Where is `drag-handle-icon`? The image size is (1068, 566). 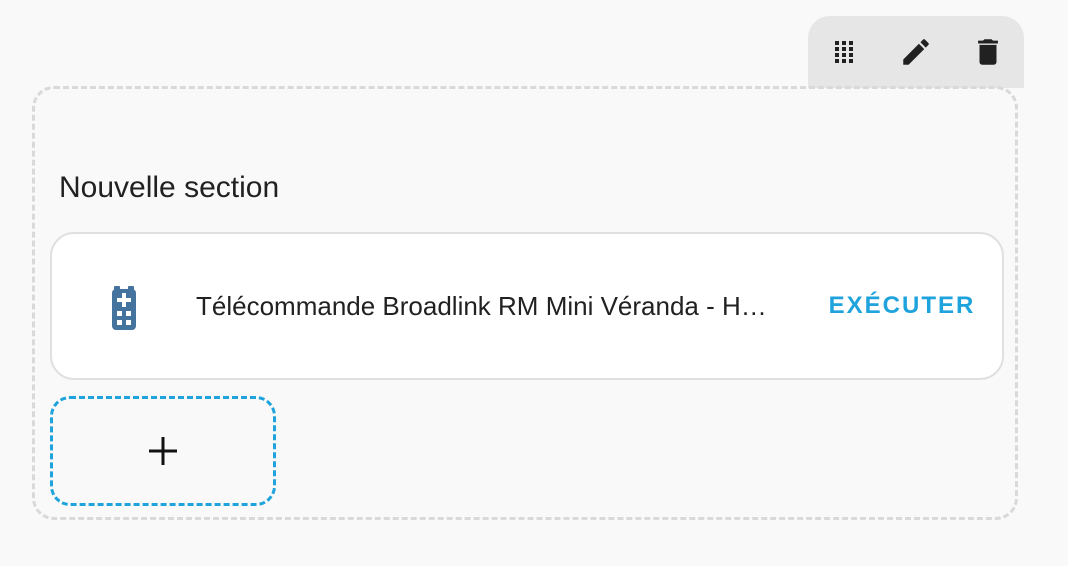 drag-handle-icon is located at coordinates (844, 52).